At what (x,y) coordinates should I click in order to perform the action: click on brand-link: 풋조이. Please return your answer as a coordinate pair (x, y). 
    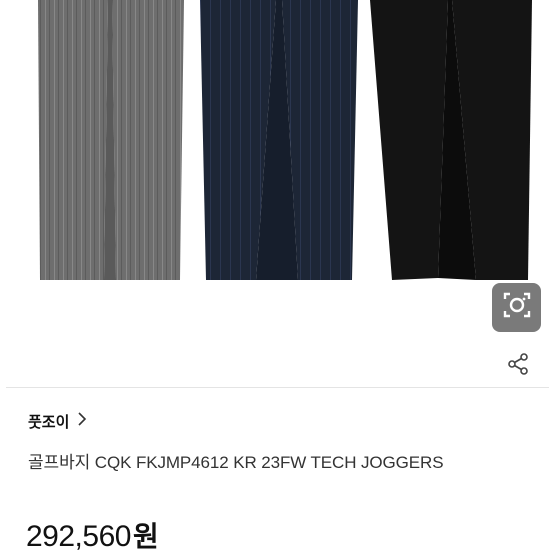
    Looking at the image, I should click on (57, 421).